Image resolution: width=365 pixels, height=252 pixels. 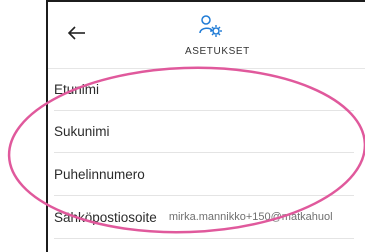 What do you see at coordinates (82, 131) in the screenshot?
I see `field-label: Sukunimi` at bounding box center [82, 131].